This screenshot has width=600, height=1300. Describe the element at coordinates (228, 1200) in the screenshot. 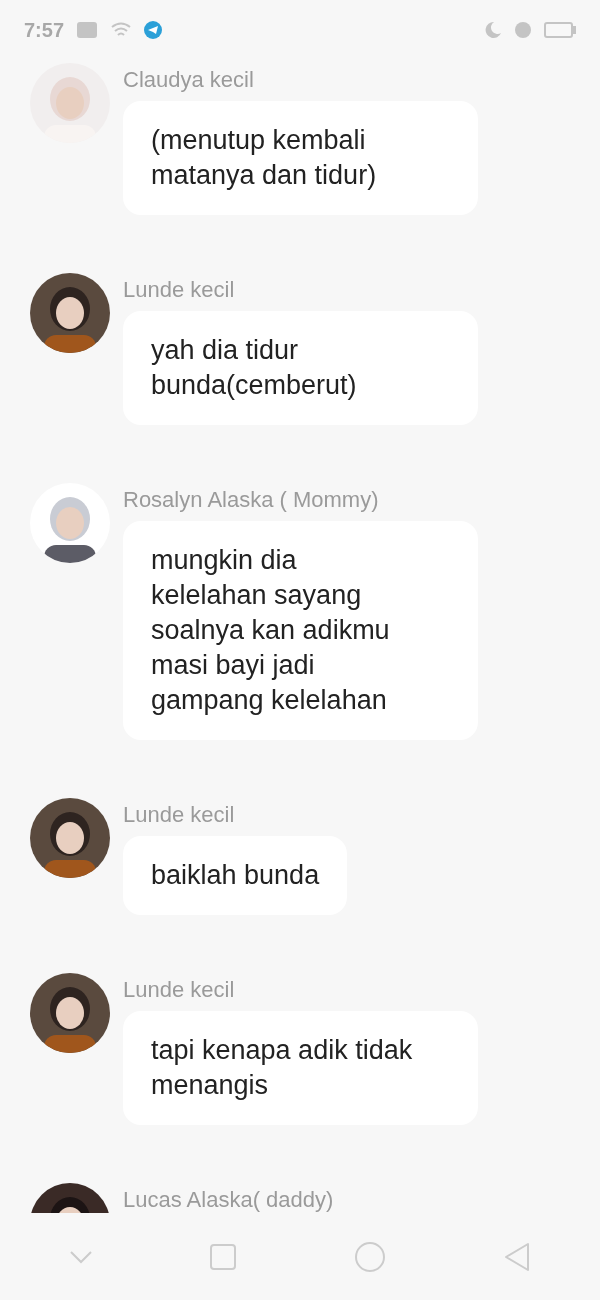

I see `sender-name: Lucas Alaska( daddy)` at that location.